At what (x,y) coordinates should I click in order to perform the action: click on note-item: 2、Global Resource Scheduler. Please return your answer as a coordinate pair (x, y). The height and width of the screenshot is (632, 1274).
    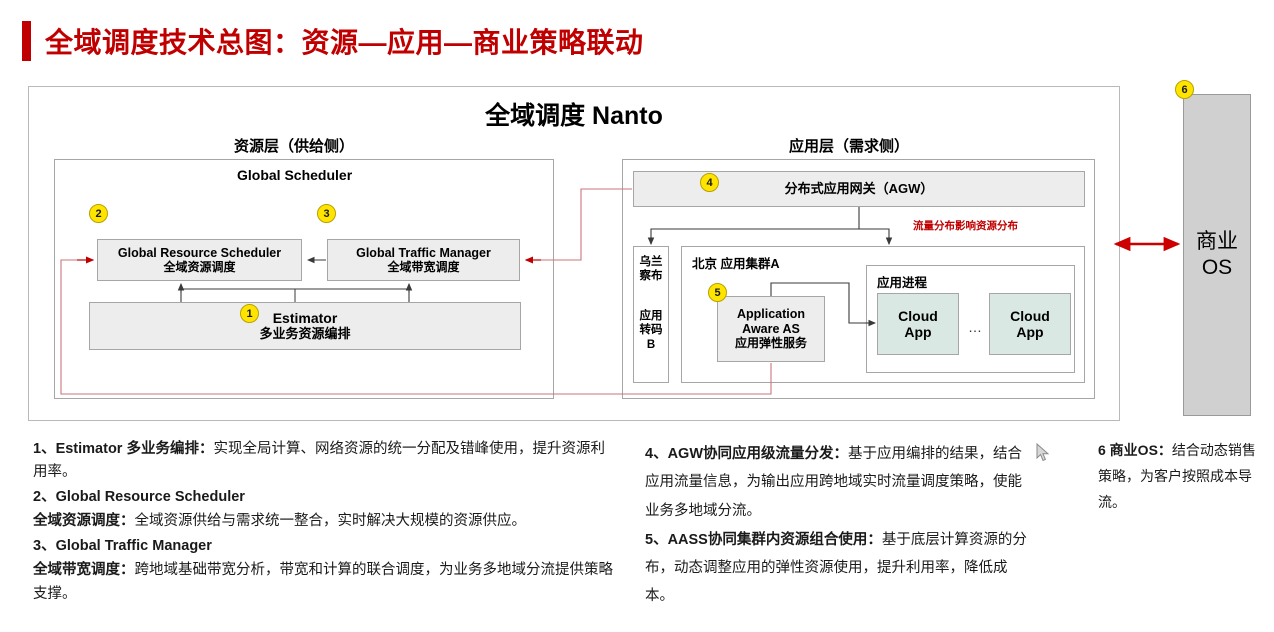
    Looking at the image, I should click on (323, 497).